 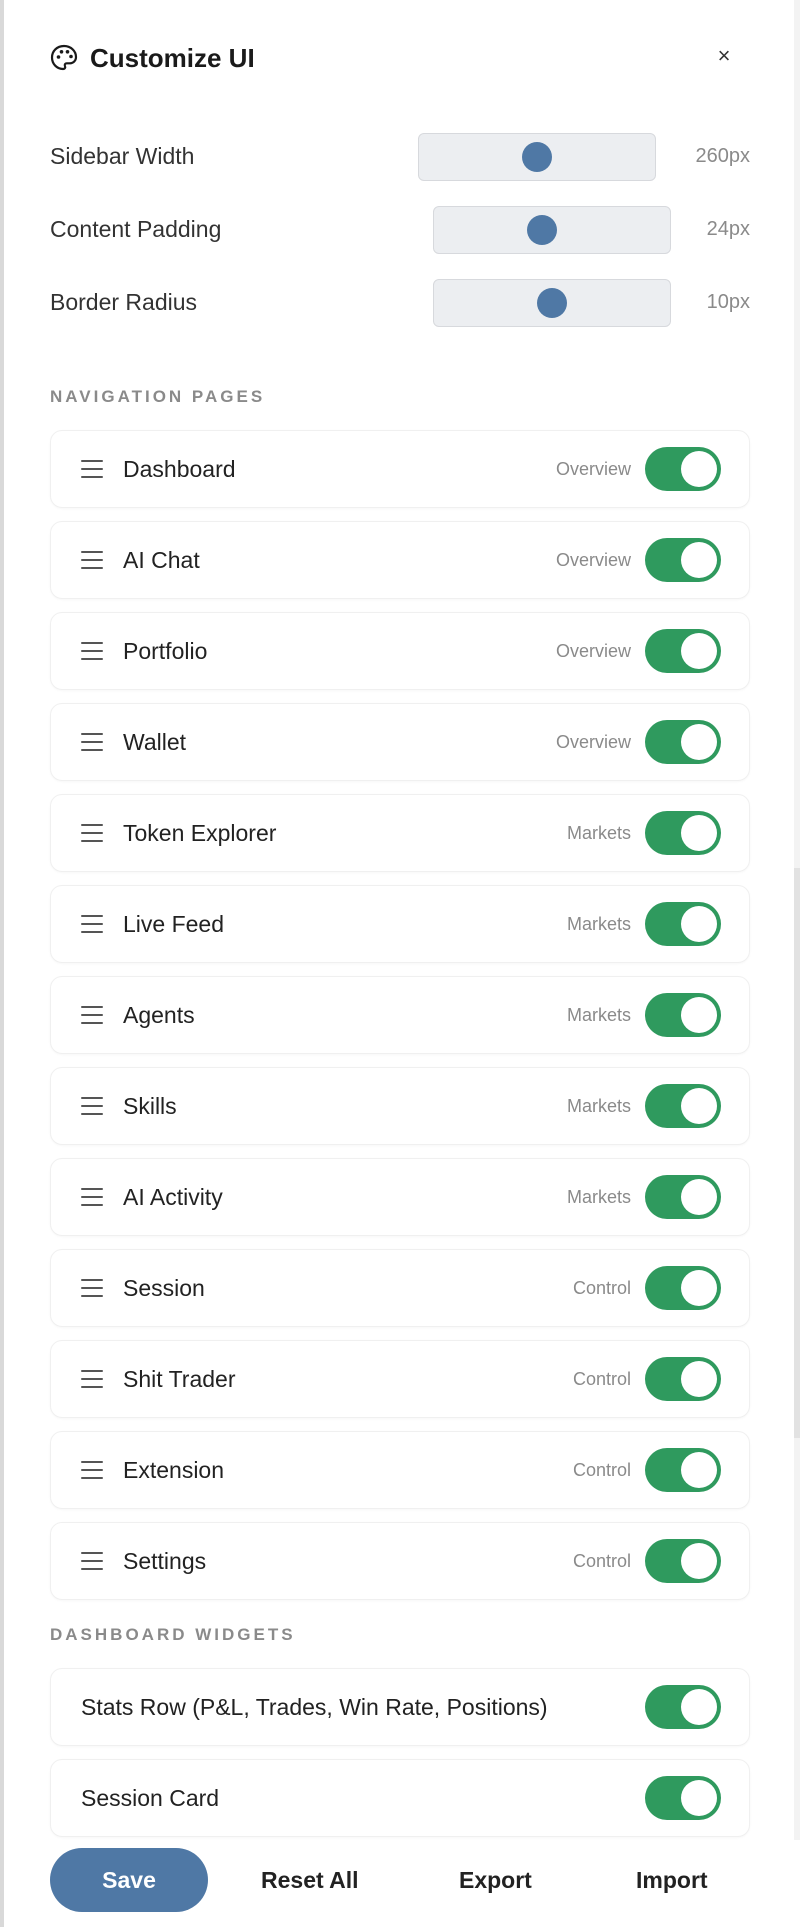 What do you see at coordinates (400, 1288) in the screenshot?
I see `nav-page-item: Session Control` at bounding box center [400, 1288].